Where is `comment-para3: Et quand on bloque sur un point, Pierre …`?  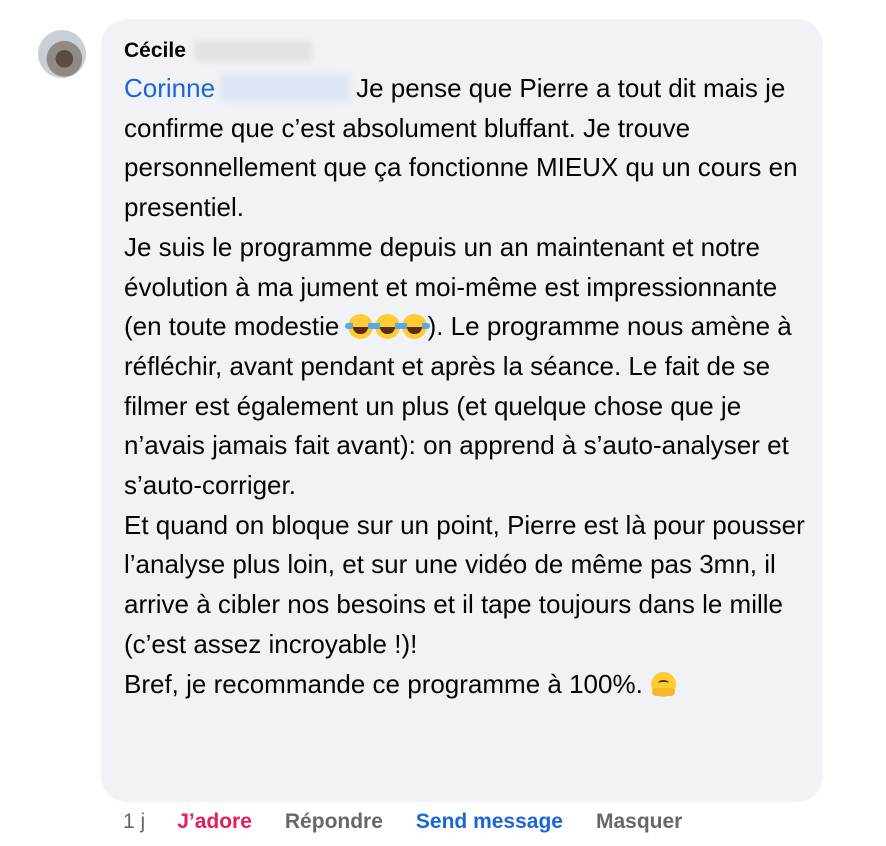 comment-para3: Et quand on bloque sur un point, Pierre … is located at coordinates (464, 584).